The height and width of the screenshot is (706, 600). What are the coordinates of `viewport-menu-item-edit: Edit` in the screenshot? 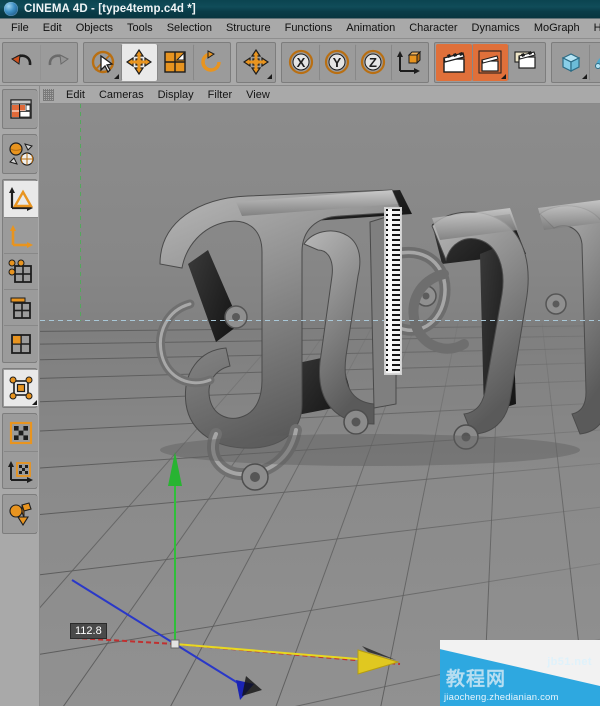 It's located at (75, 95).